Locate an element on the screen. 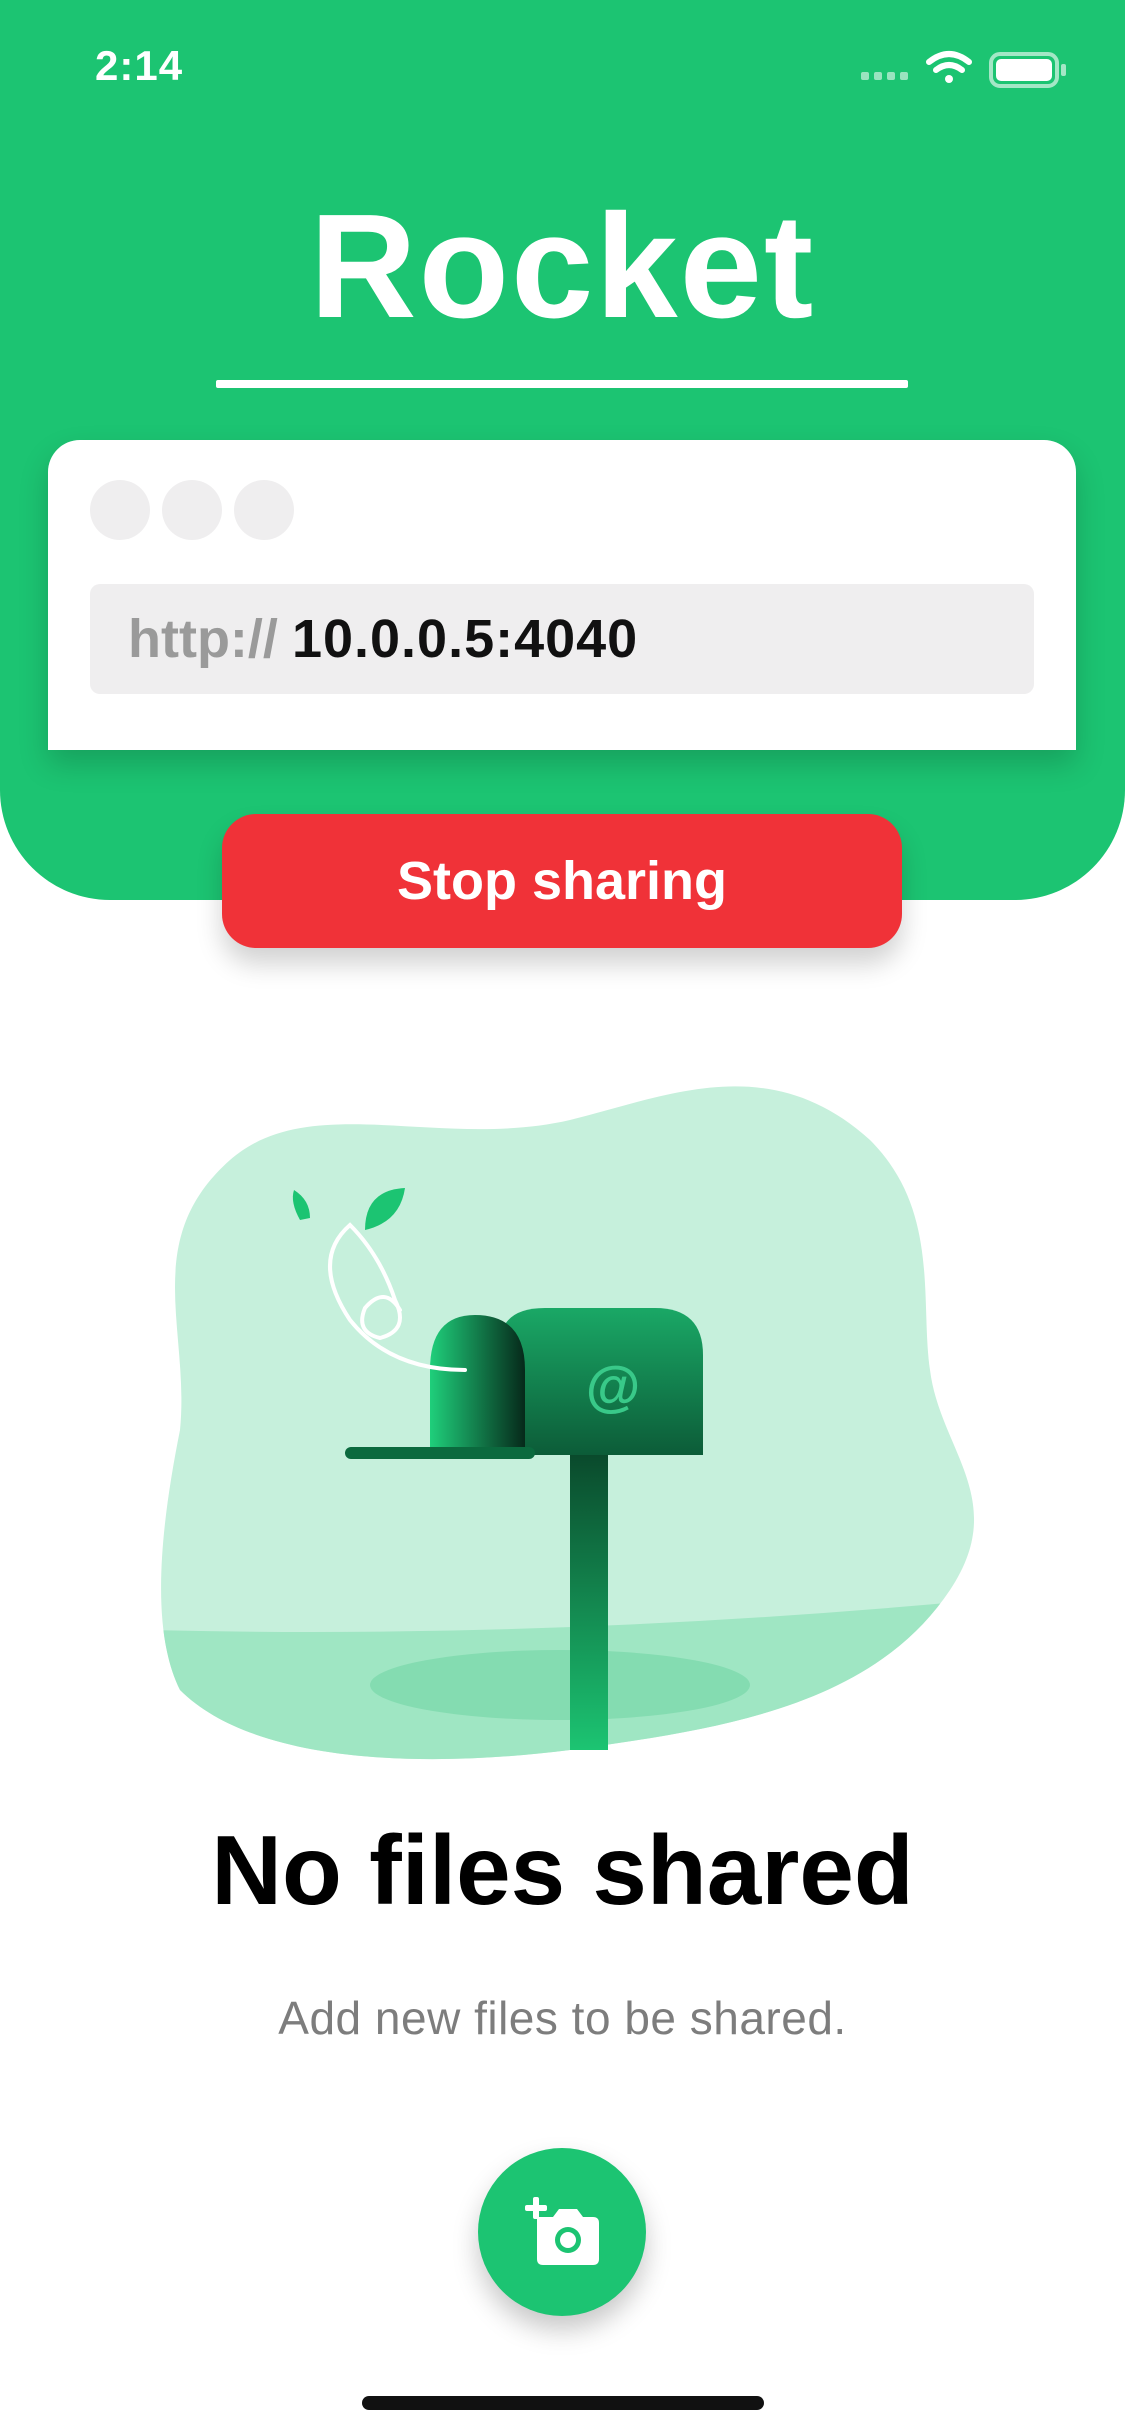 This screenshot has width=1125, height=2436. mailbox-post is located at coordinates (589, 1602).